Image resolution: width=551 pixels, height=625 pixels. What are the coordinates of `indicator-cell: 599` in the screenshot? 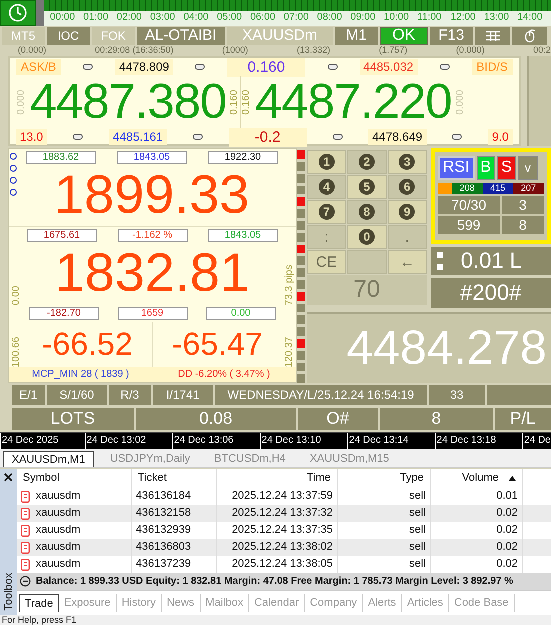 It's located at (469, 225).